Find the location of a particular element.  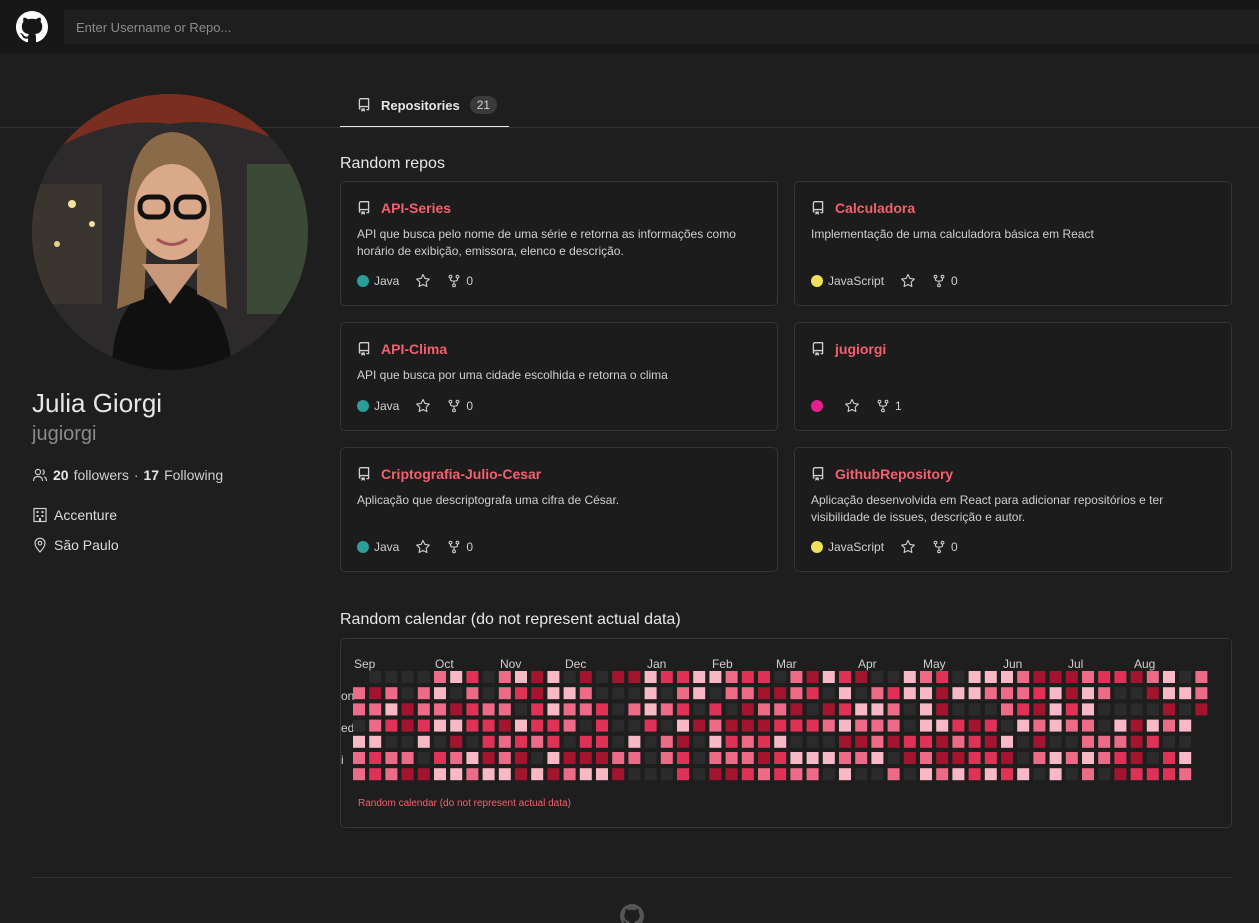

repo-footer: Java 0 is located at coordinates (415, 406).